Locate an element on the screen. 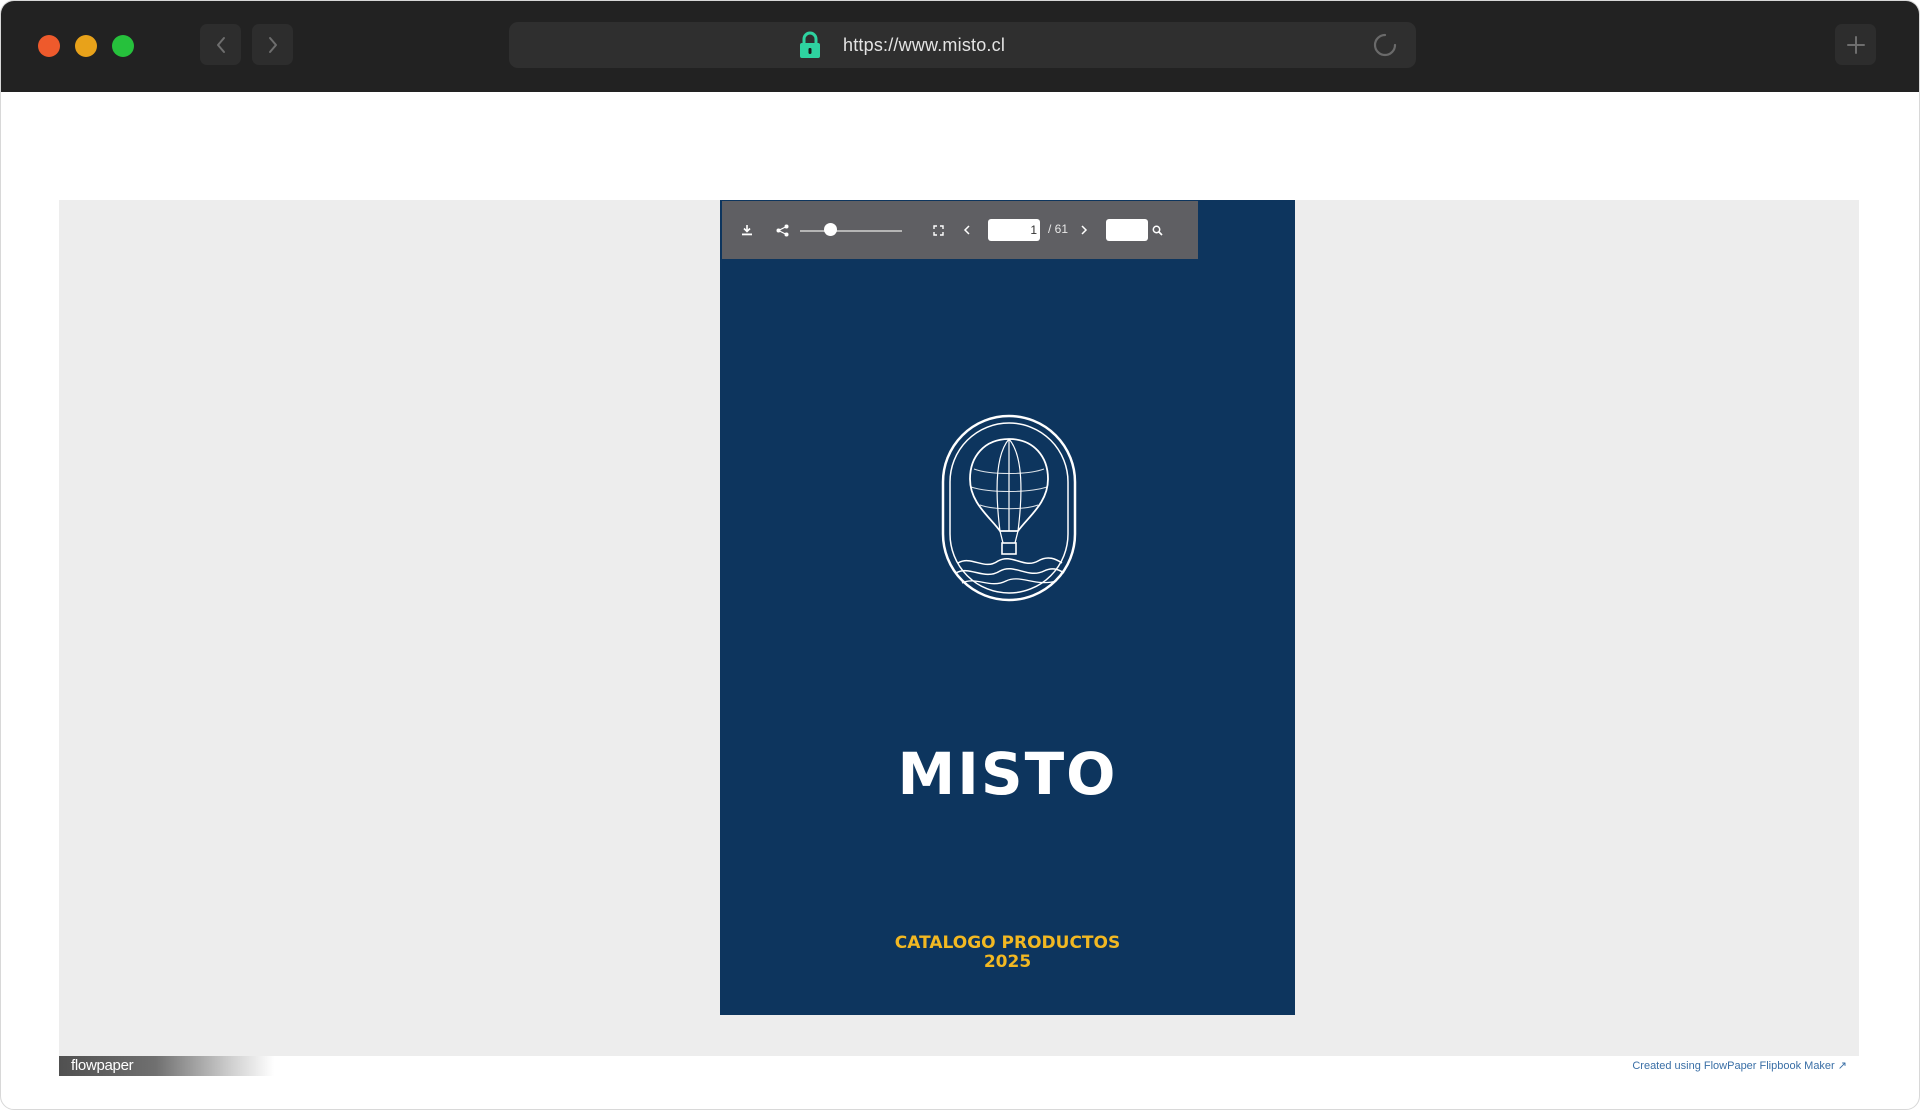  share-button is located at coordinates (782, 230).